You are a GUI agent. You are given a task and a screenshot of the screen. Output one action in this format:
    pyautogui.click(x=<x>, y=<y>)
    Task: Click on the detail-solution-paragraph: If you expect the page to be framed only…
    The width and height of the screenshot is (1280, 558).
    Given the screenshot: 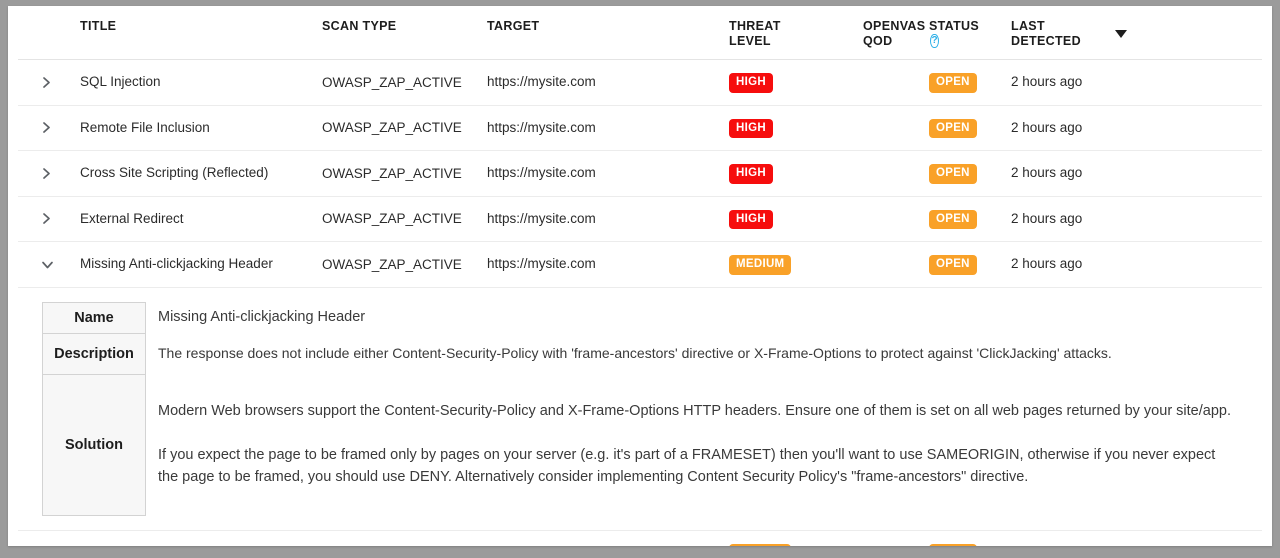 What is the action you would take?
    pyautogui.click(x=687, y=465)
    